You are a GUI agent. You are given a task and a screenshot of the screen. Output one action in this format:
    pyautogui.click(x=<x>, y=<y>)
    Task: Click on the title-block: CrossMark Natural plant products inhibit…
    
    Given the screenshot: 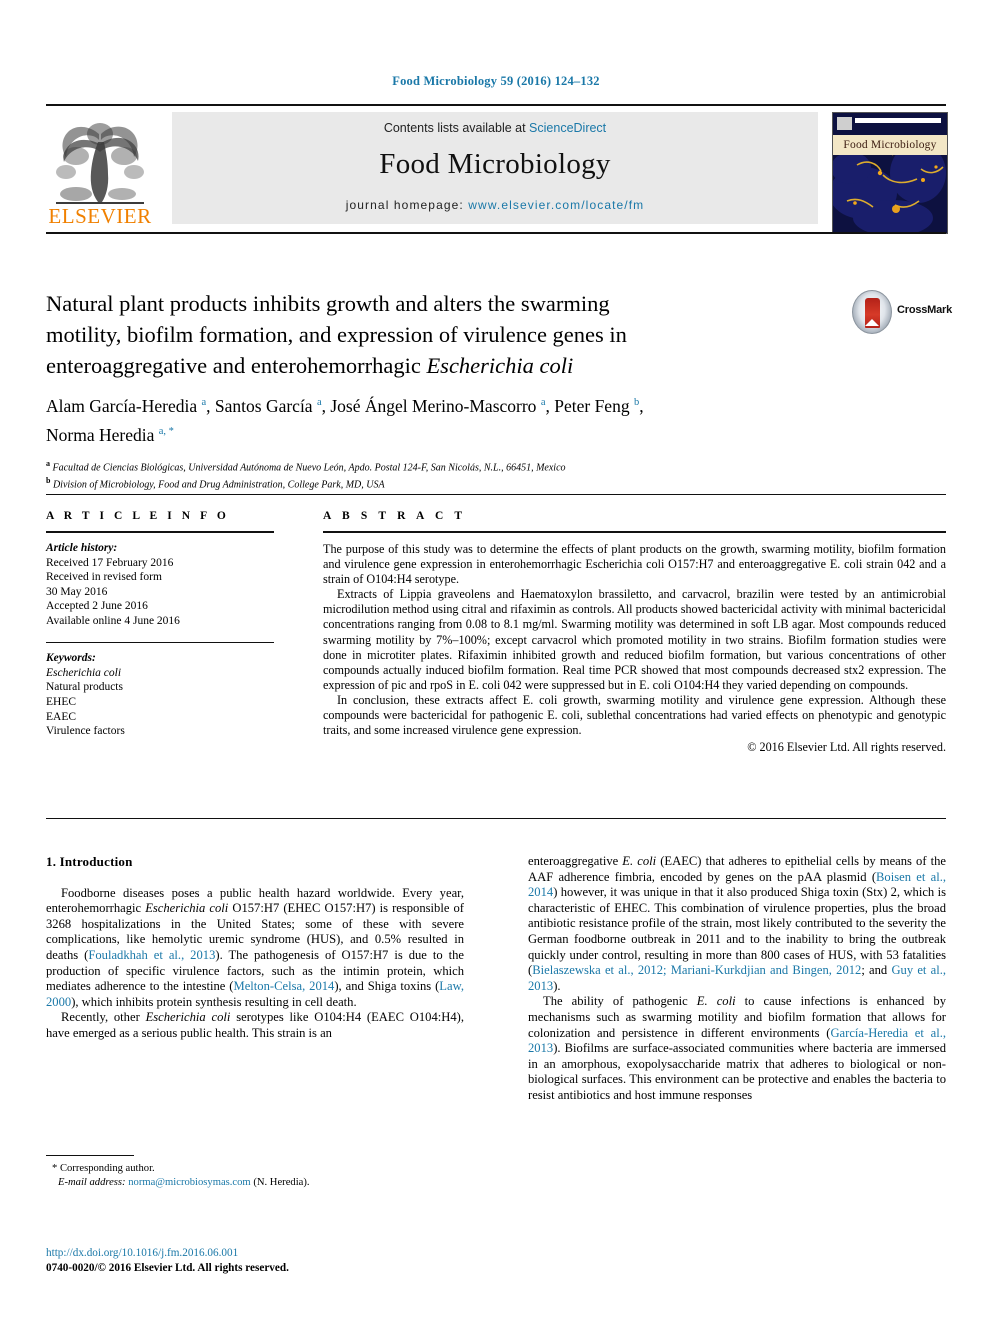 What is the action you would take?
    pyautogui.click(x=499, y=390)
    